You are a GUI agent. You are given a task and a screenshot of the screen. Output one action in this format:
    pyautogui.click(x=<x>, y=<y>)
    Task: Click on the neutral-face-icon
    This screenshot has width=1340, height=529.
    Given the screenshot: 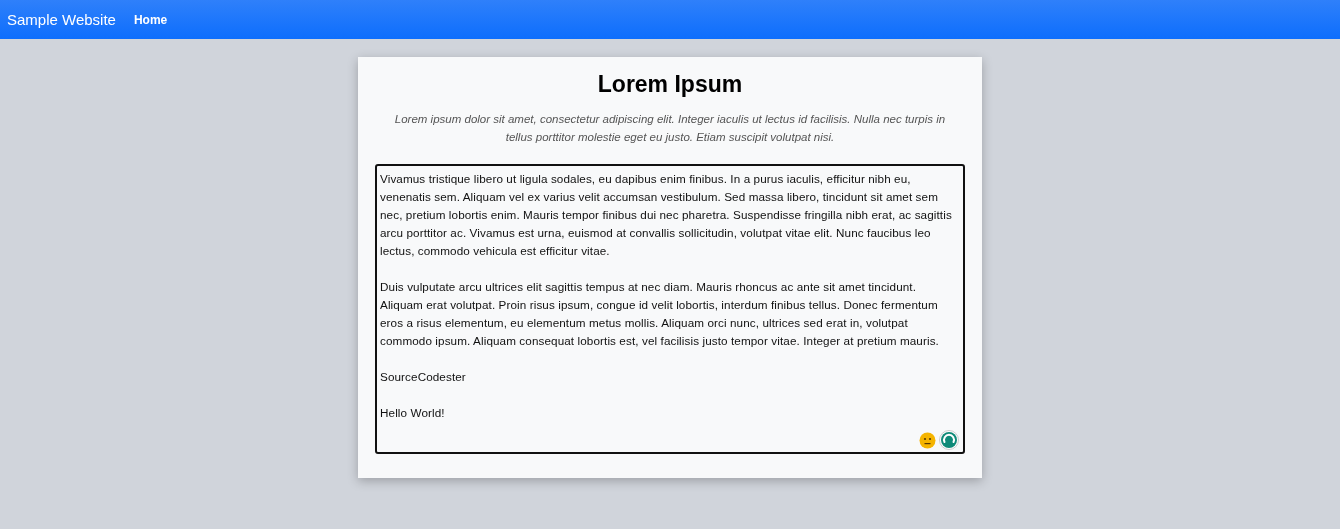 What is the action you would take?
    pyautogui.click(x=927, y=440)
    